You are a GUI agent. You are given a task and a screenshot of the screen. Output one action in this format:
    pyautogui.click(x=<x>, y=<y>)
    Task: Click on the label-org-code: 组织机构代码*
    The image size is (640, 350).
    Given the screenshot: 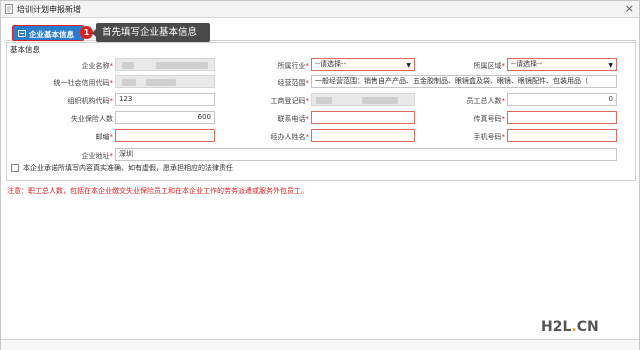 What is the action you would take?
    pyautogui.click(x=90, y=101)
    